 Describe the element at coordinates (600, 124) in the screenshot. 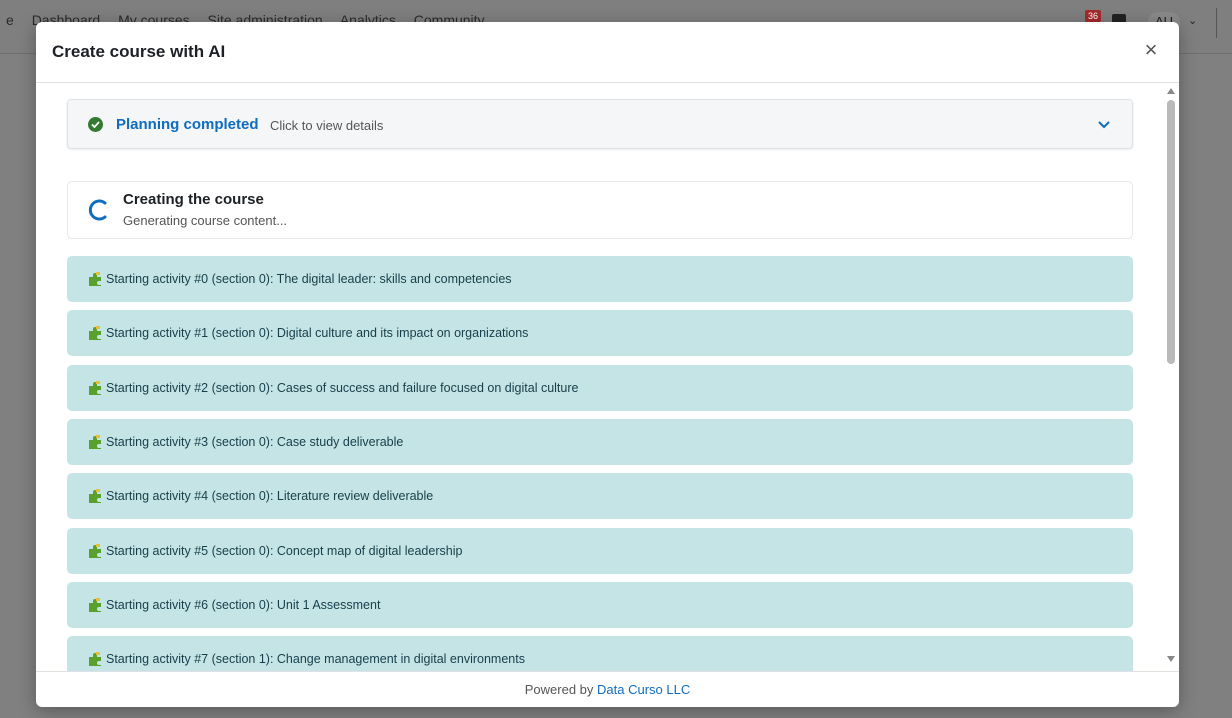

I see `planning-accordion: Planning completed Click to view details` at that location.